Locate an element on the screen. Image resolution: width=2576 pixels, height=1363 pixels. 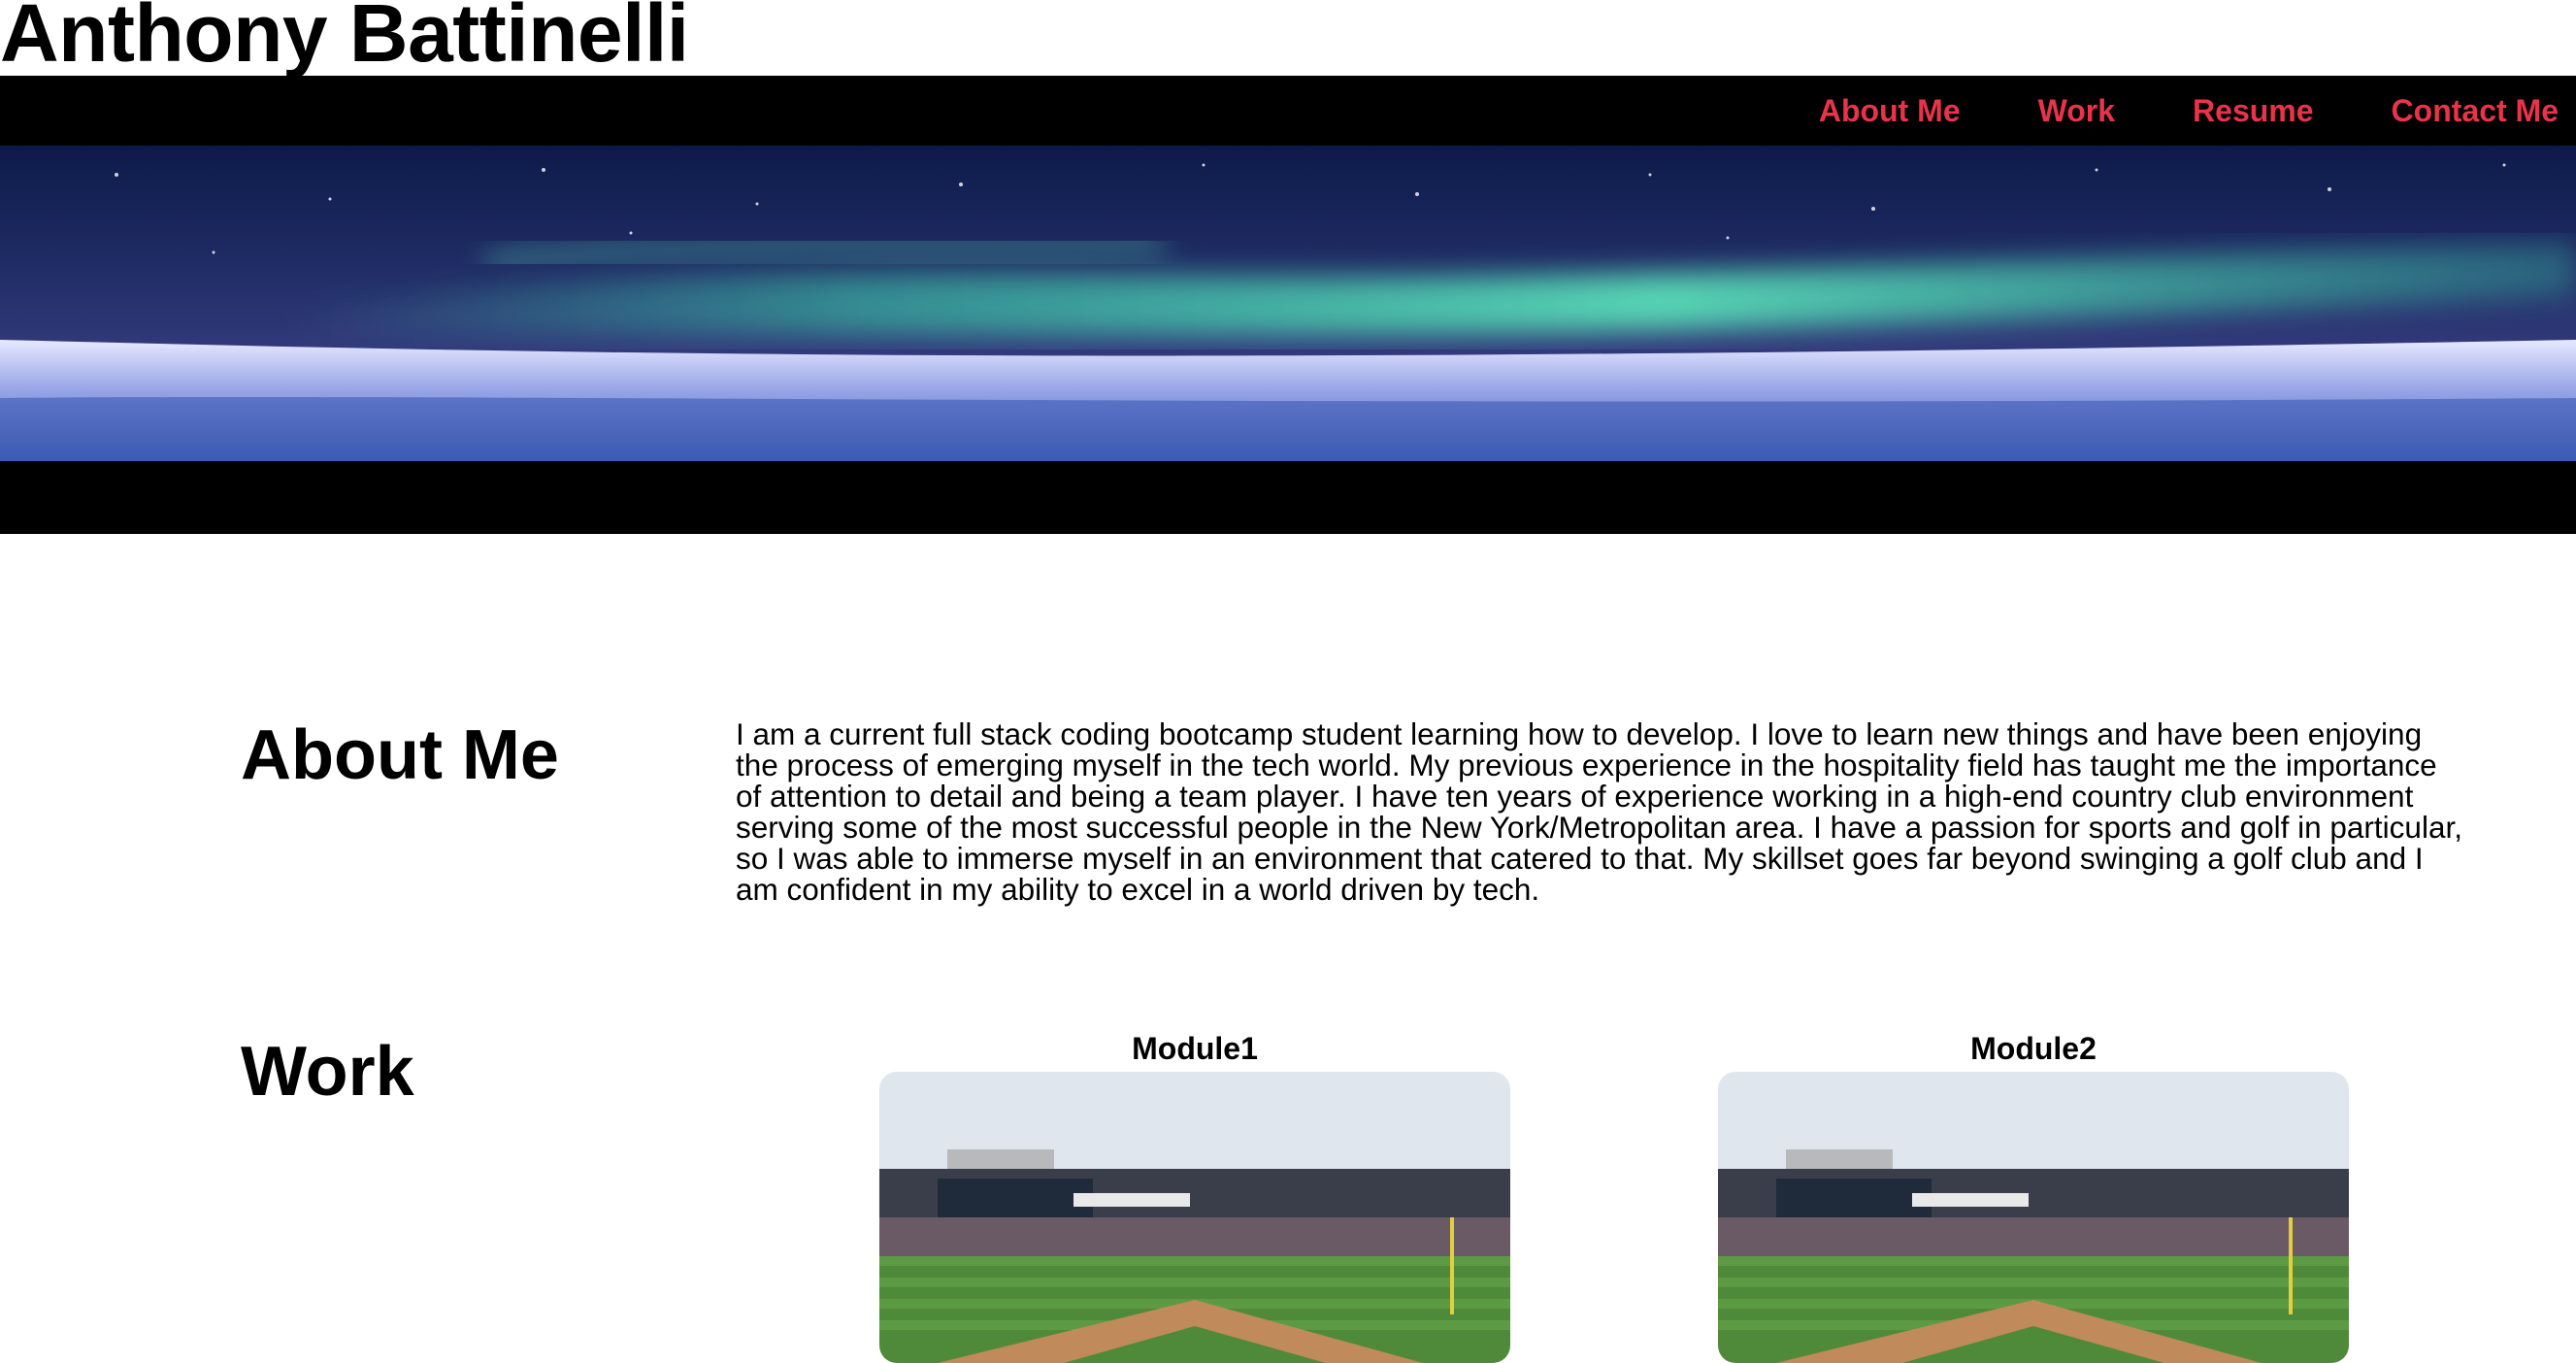
nav-link-work: Work is located at coordinates (2076, 110).